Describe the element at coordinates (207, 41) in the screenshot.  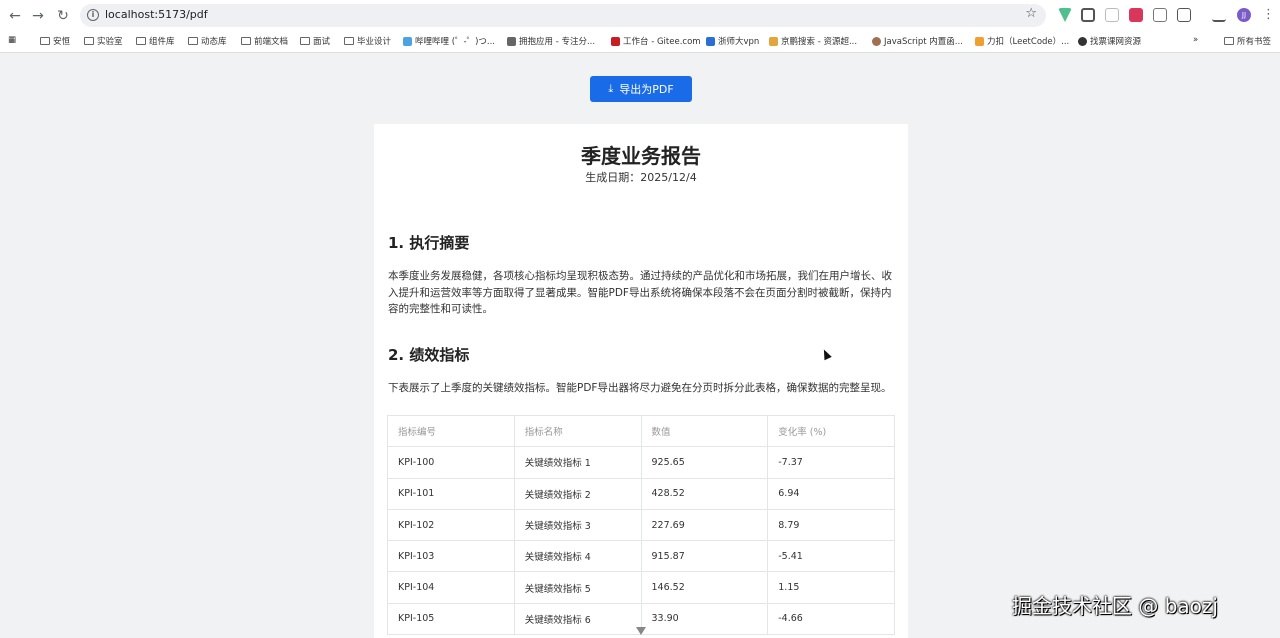
I see `bookmark-folder: 动态库` at that location.